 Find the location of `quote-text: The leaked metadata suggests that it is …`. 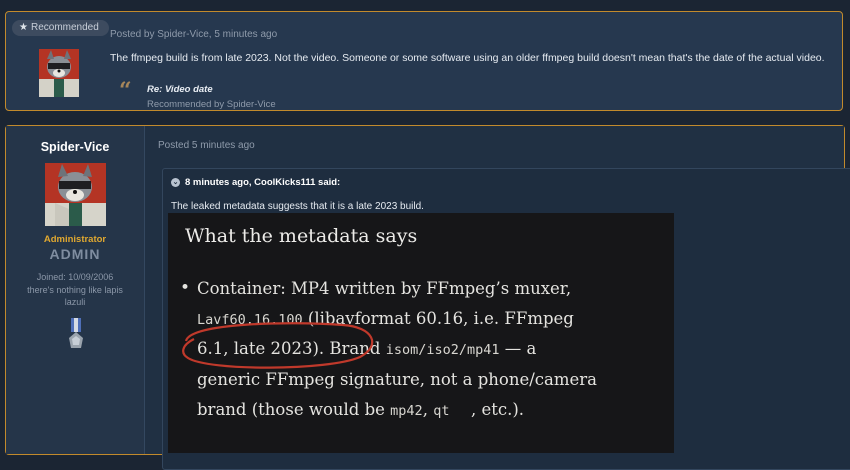

quote-text: The leaked metadata suggests that it is … is located at coordinates (297, 206).